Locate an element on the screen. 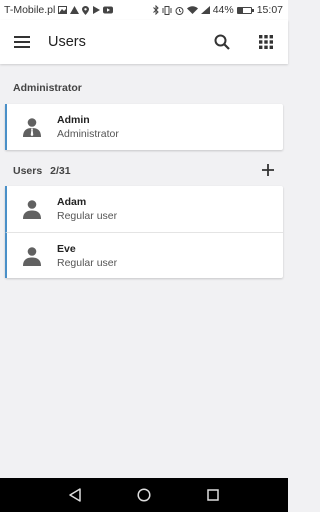  admin-avatar is located at coordinates (32, 127).